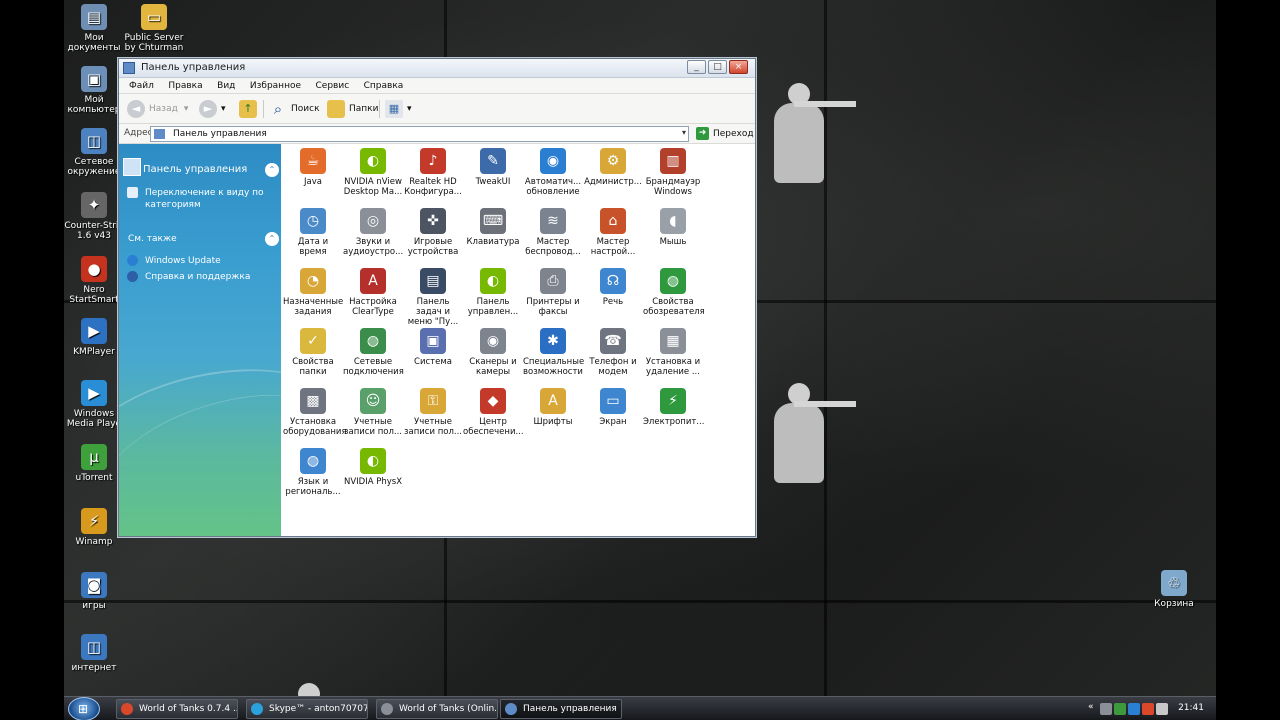 Image resolution: width=1280 pixels, height=720 pixels. What do you see at coordinates (738, 67) in the screenshot?
I see `close-button: ×` at bounding box center [738, 67].